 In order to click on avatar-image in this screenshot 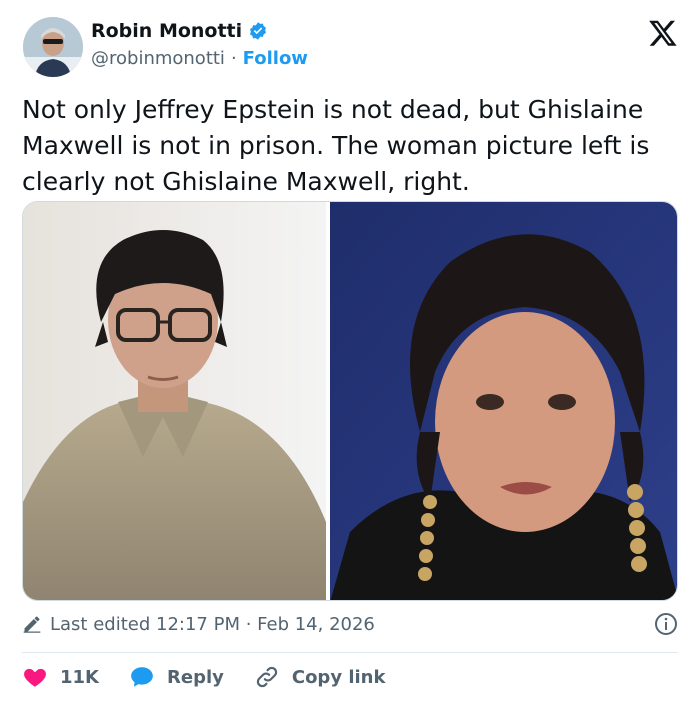, I will do `click(53, 47)`.